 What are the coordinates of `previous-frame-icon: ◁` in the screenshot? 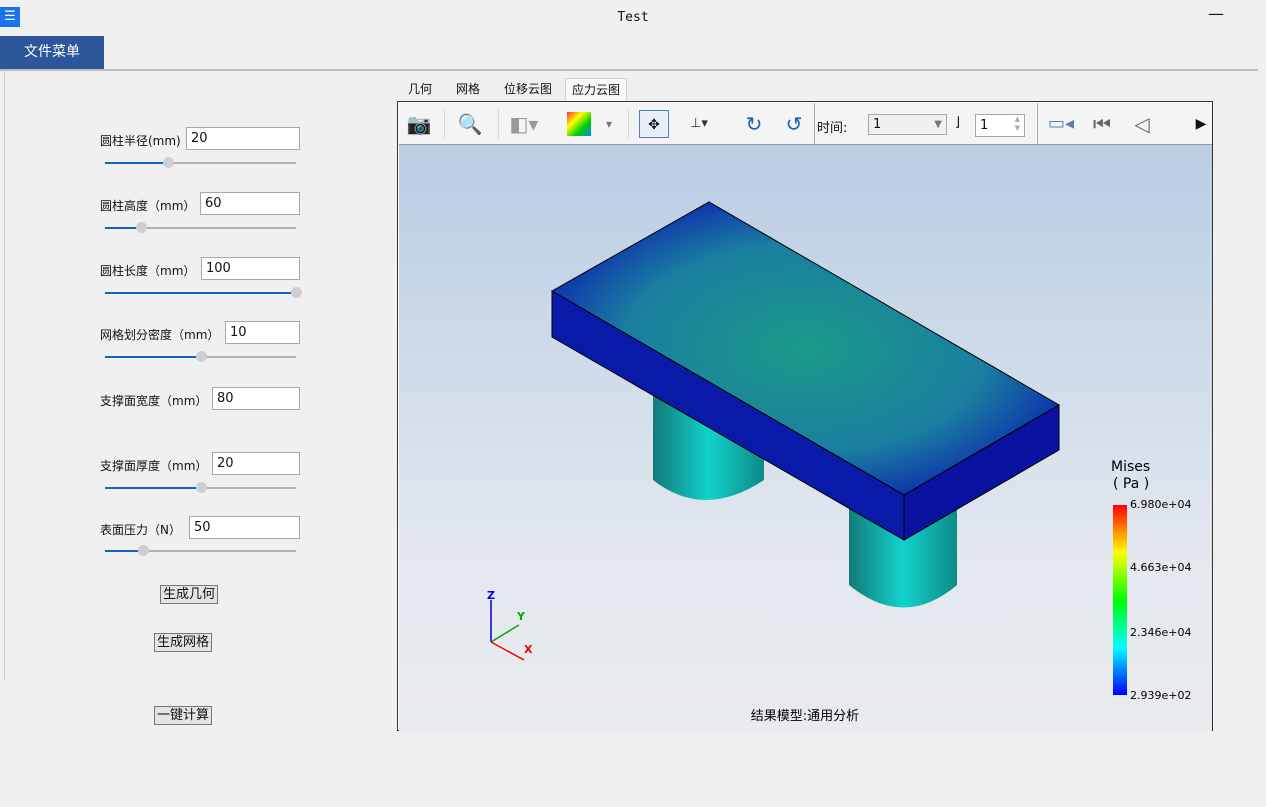 It's located at (1142, 124).